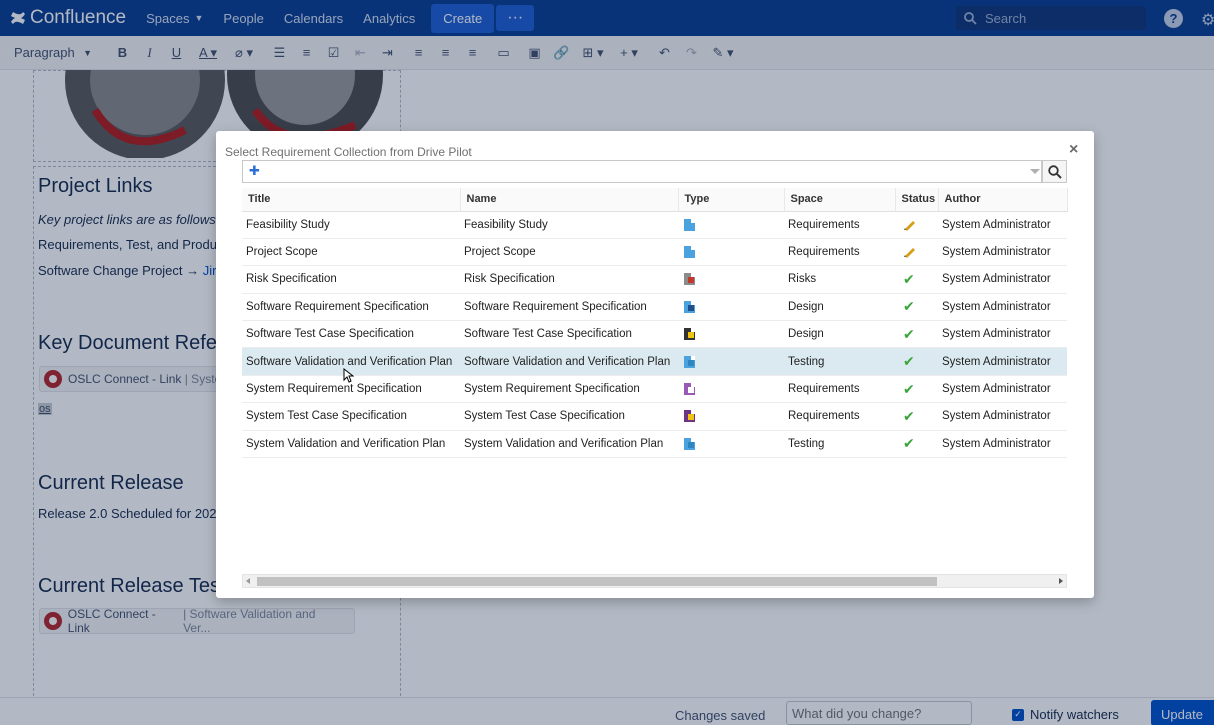  What do you see at coordinates (351, 252) in the screenshot?
I see `cell-title: Project Scope` at bounding box center [351, 252].